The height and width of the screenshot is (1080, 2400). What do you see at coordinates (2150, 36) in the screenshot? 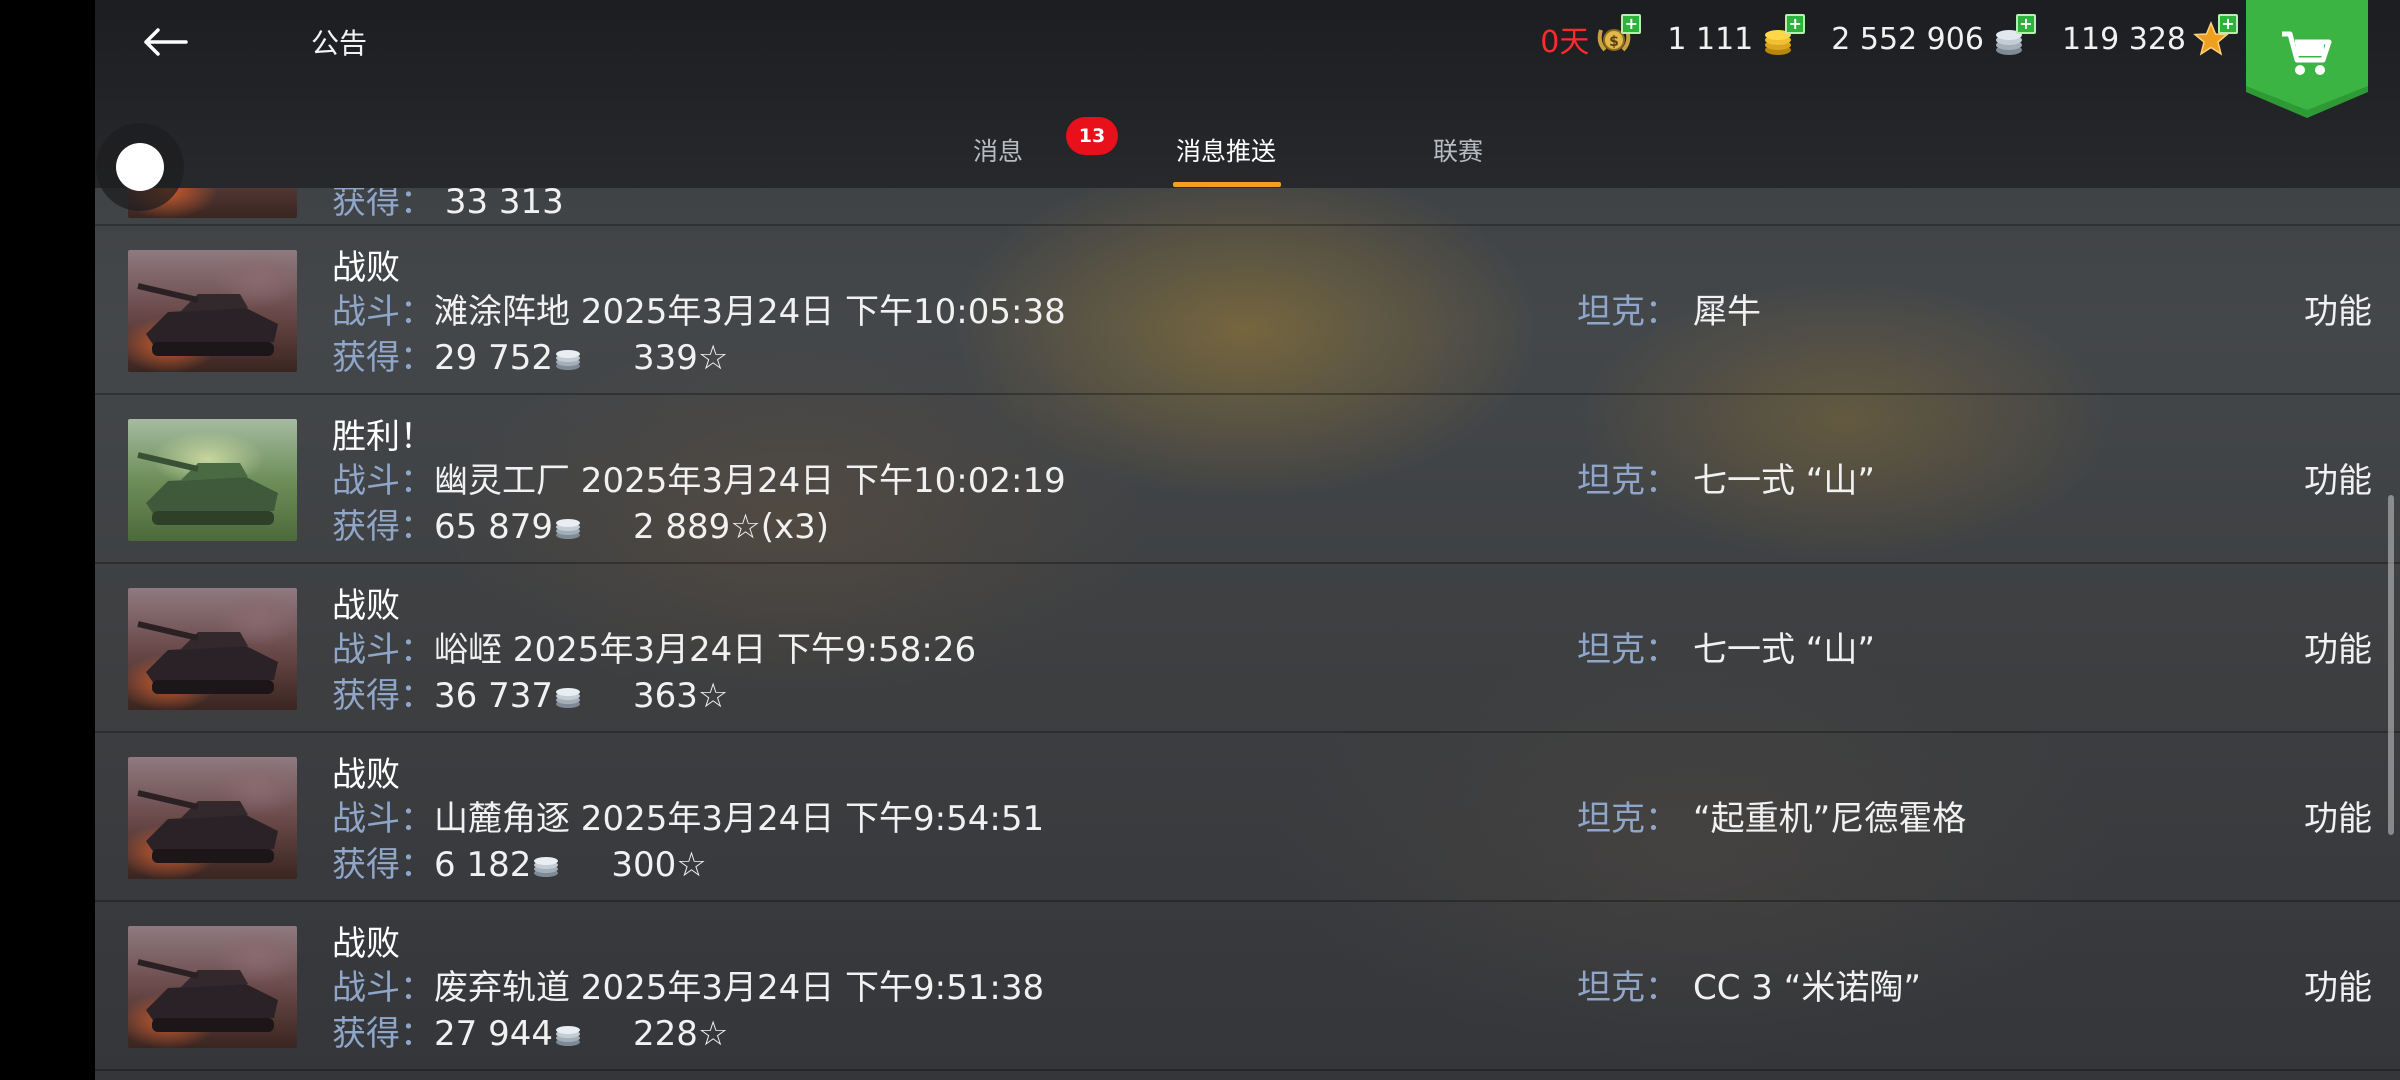
I see `free-xp-counter: 119 328 +` at bounding box center [2150, 36].